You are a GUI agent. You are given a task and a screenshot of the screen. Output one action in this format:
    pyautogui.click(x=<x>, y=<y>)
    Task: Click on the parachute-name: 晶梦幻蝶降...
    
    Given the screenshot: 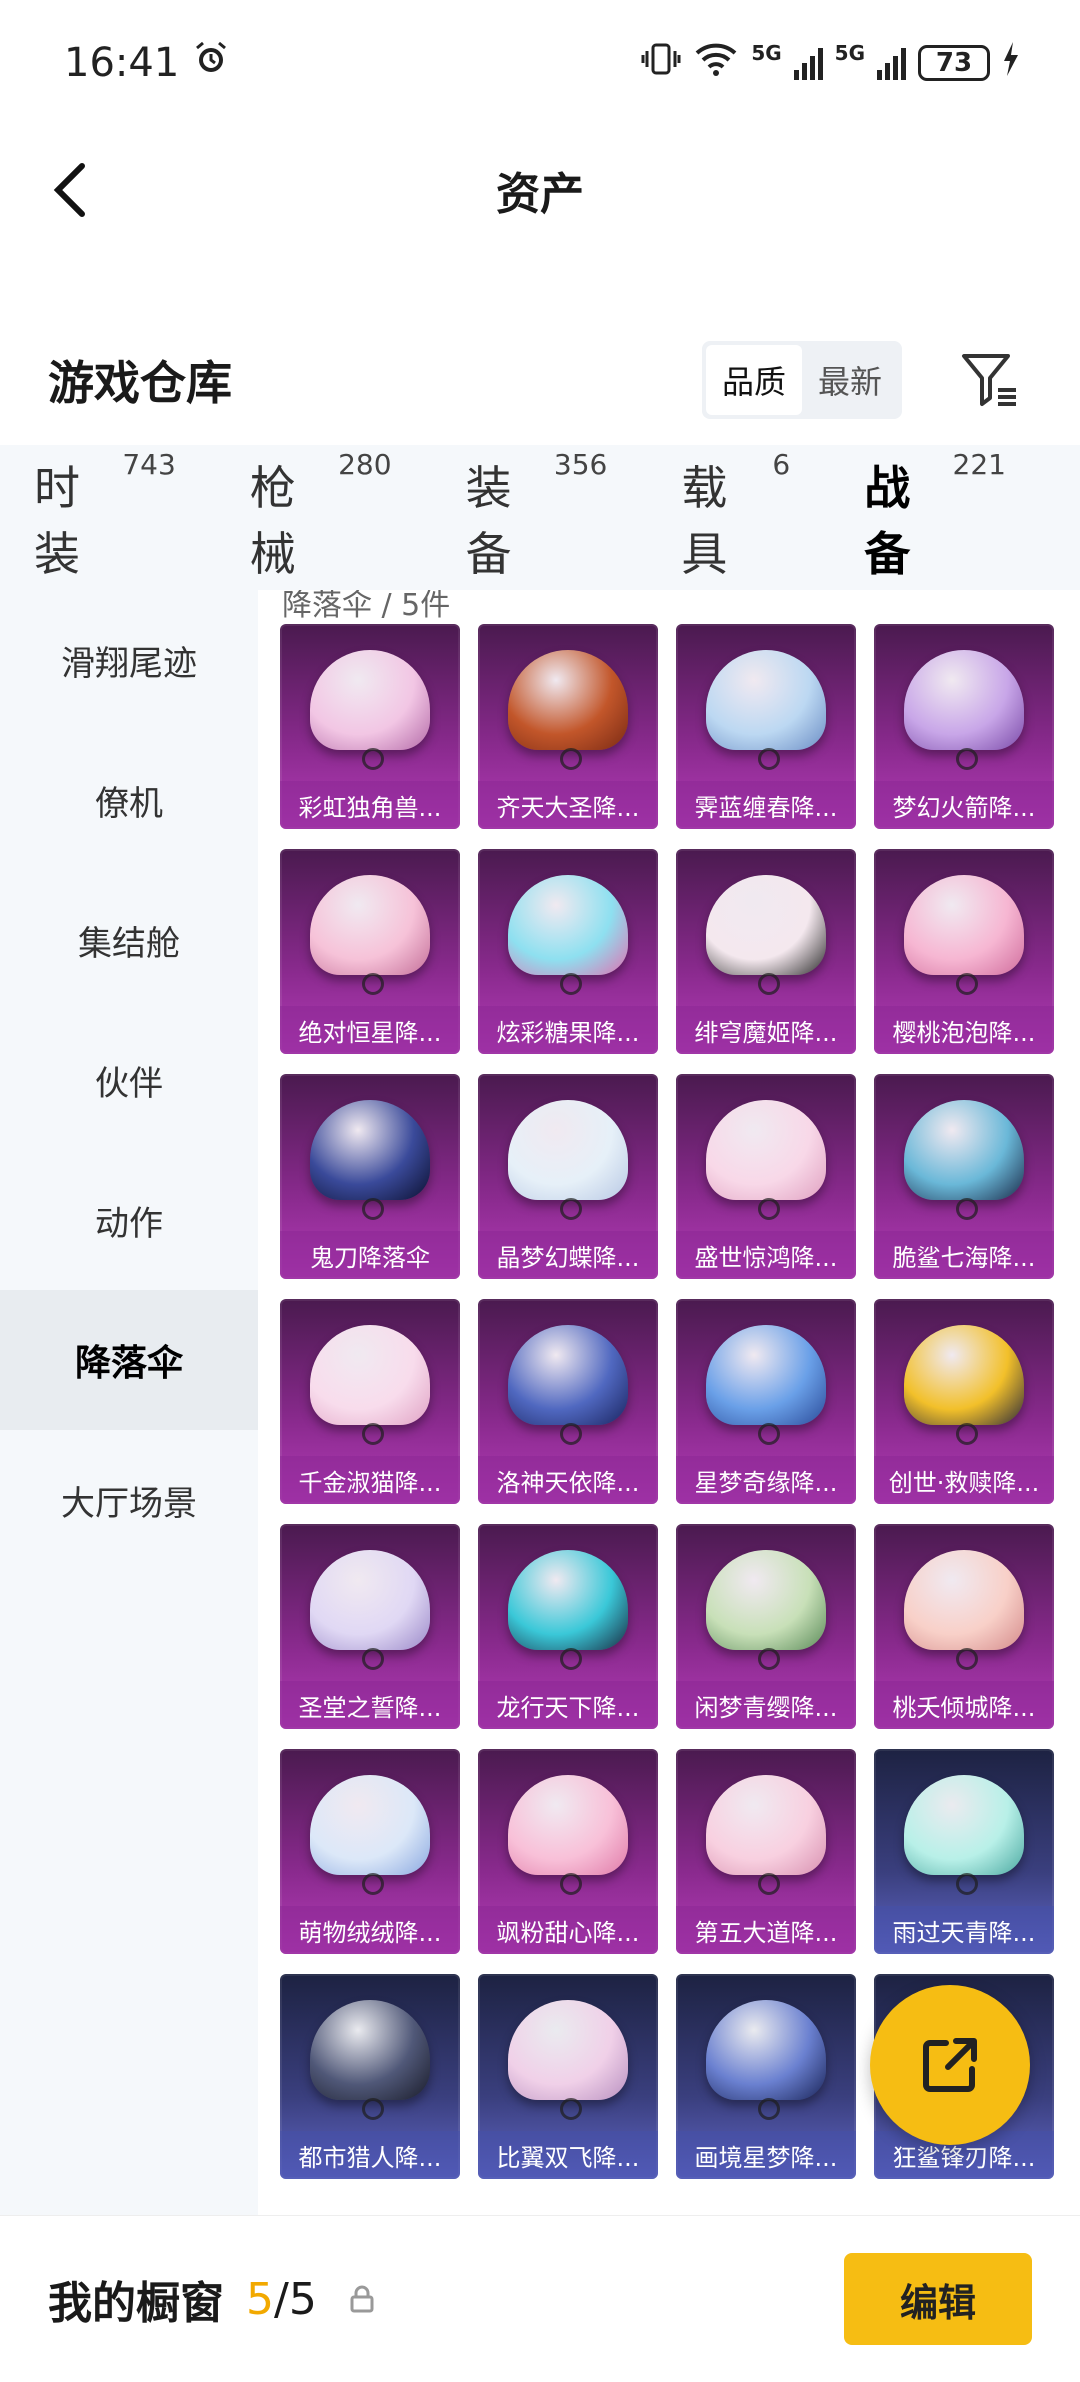 What is the action you would take?
    pyautogui.click(x=568, y=1255)
    